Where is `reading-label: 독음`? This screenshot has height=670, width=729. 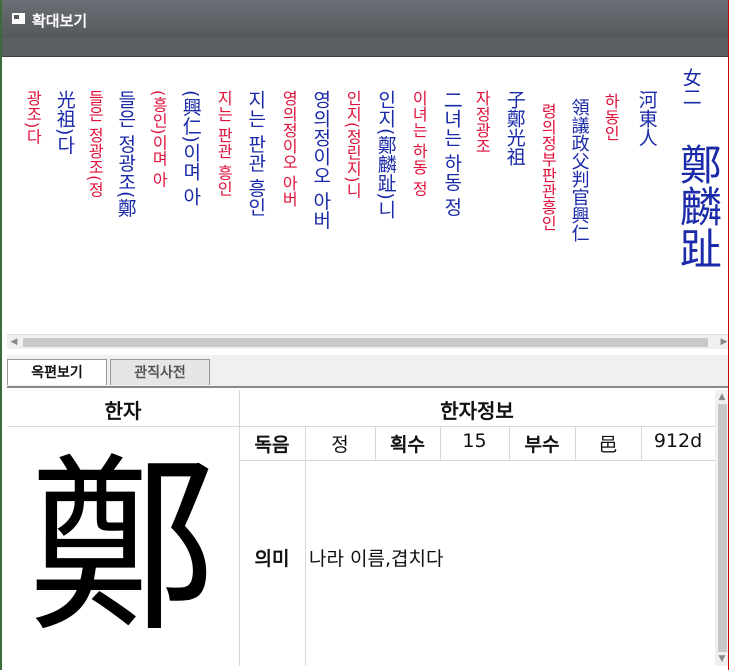 reading-label: 독음 is located at coordinates (272, 445).